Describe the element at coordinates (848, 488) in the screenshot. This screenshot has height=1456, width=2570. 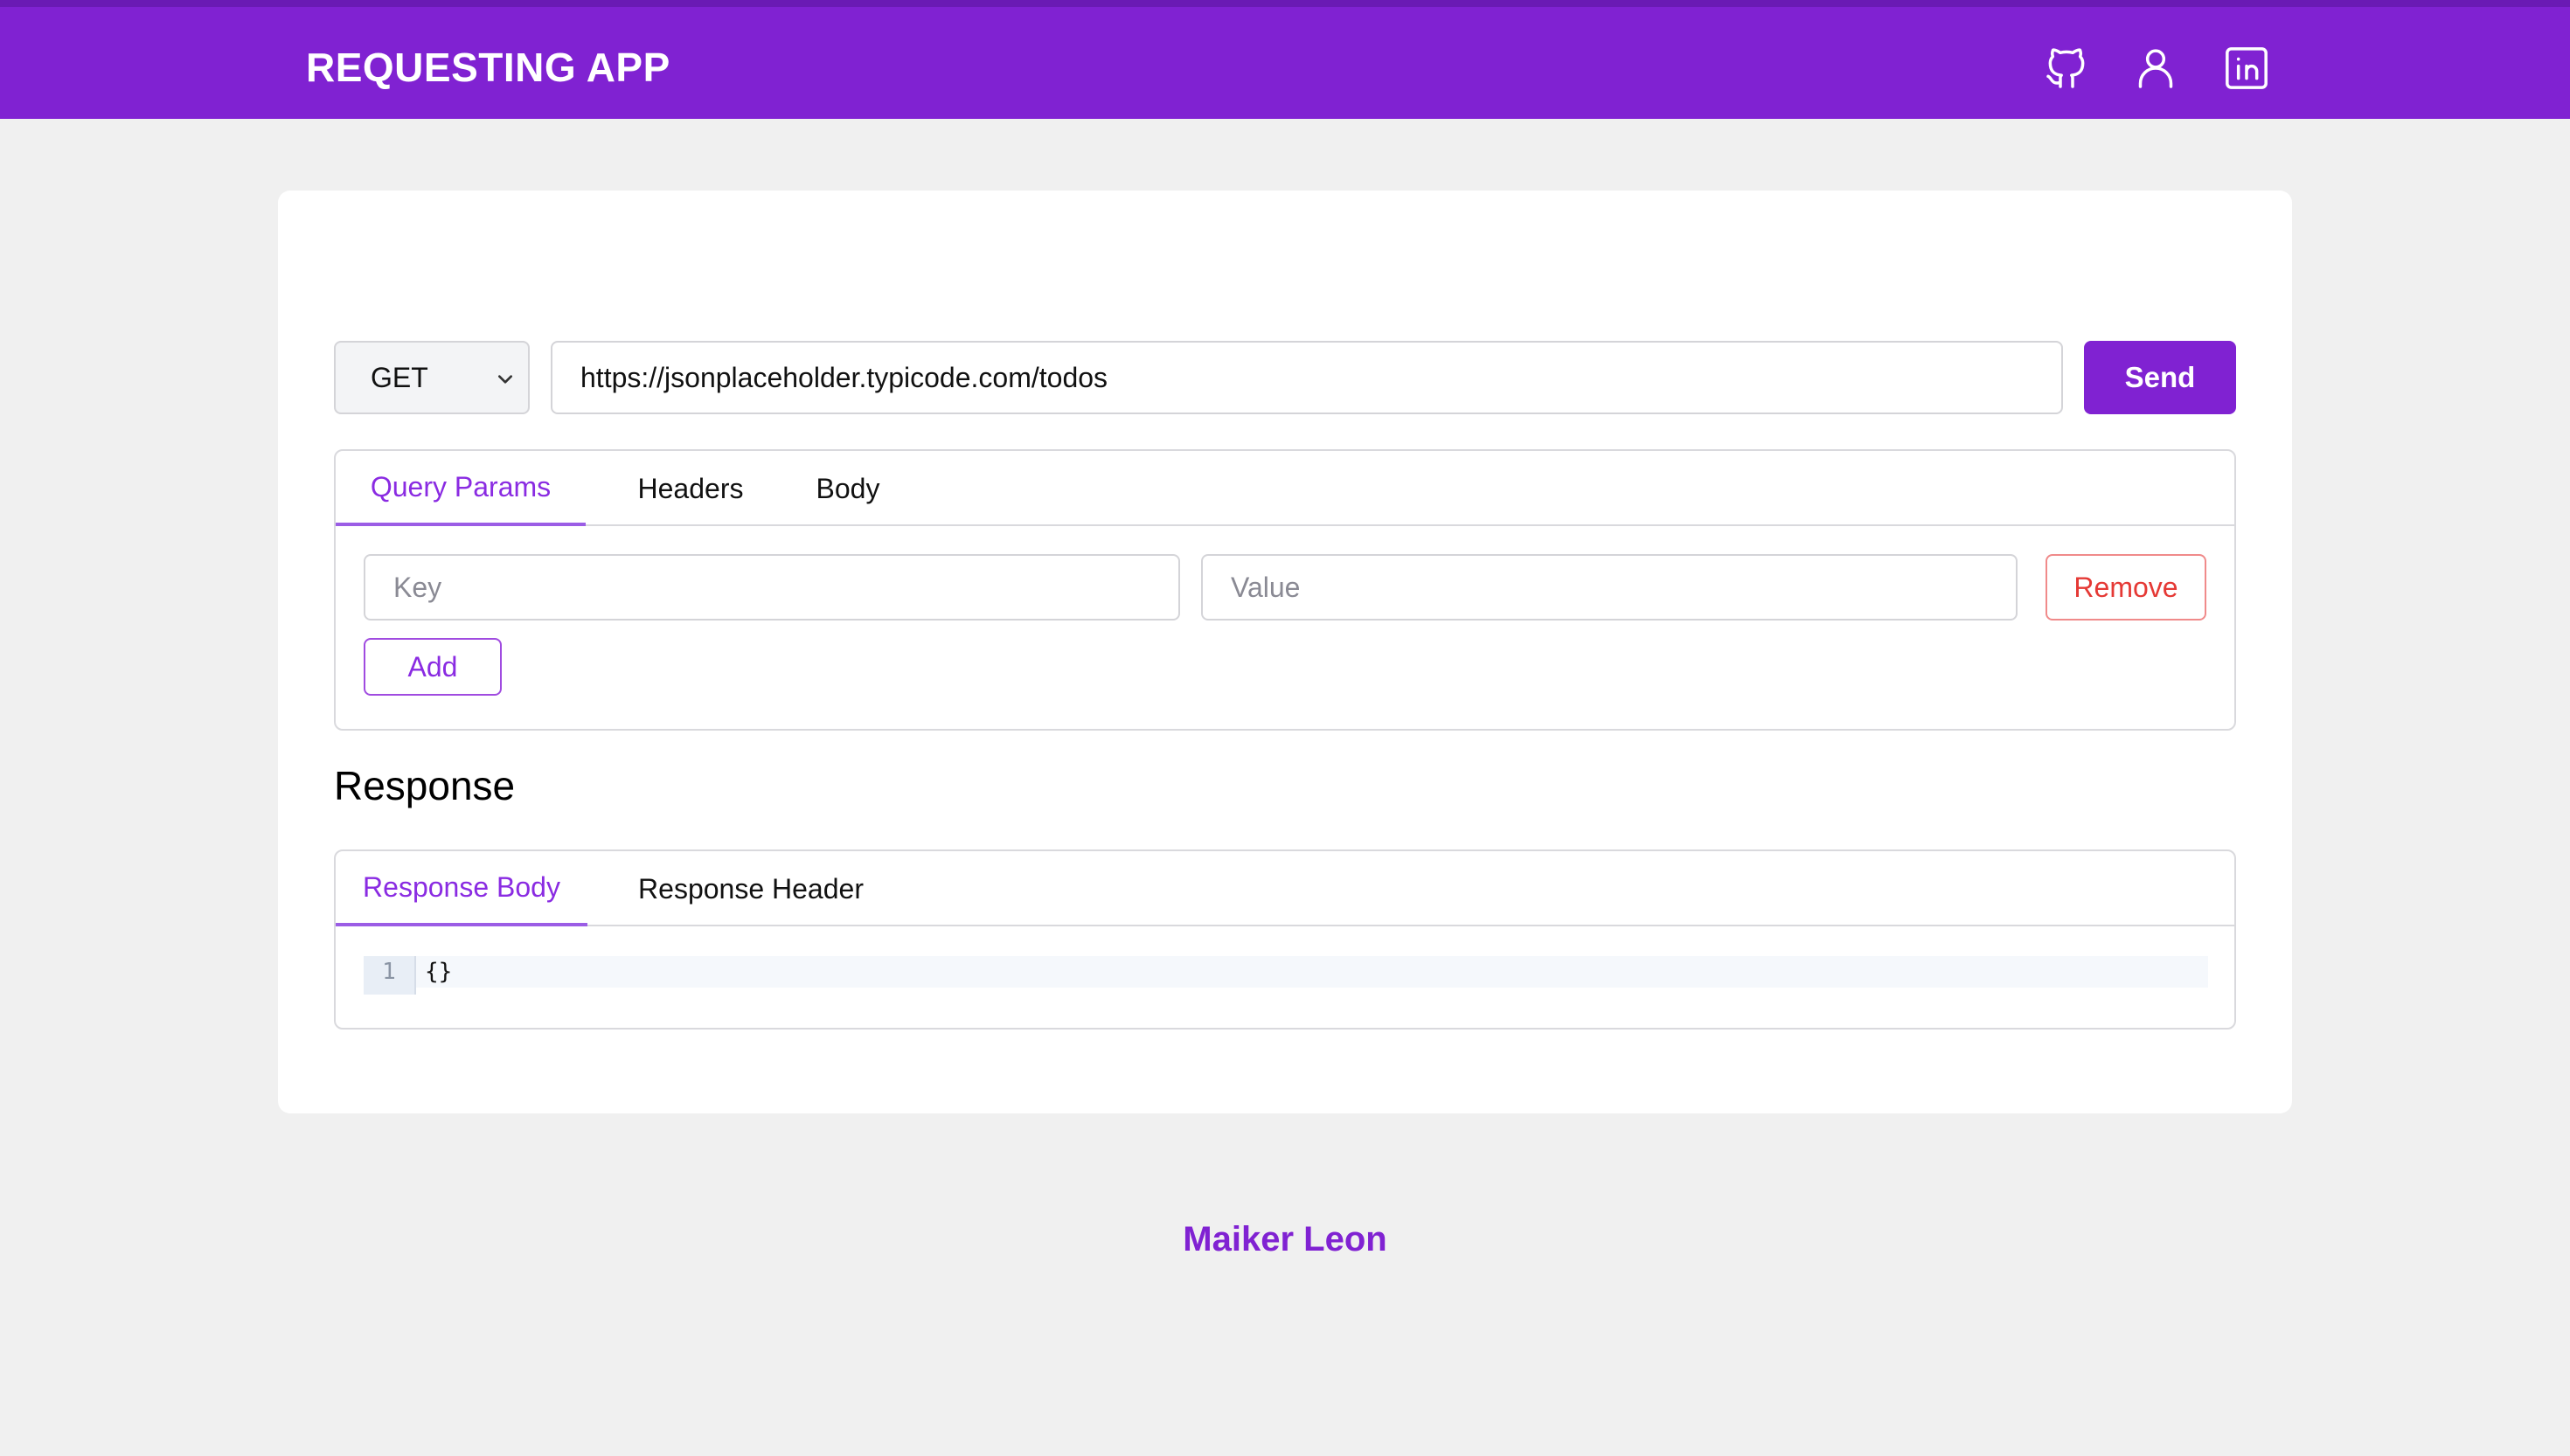
I see `tab-body: Body` at that location.